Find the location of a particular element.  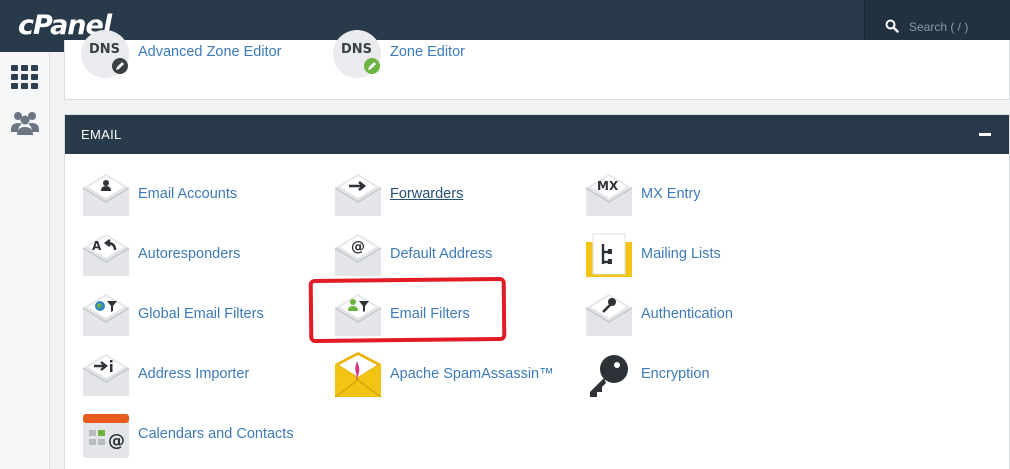

autoresponders-link: A Autoresponders is located at coordinates (191, 255).